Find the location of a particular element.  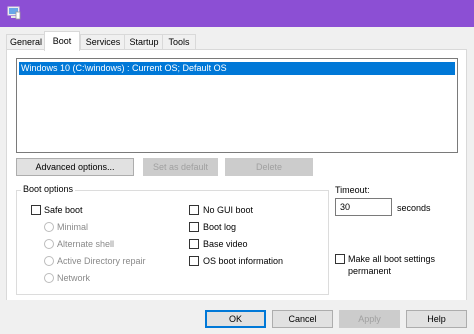

tab-startup: Startup is located at coordinates (144, 42).